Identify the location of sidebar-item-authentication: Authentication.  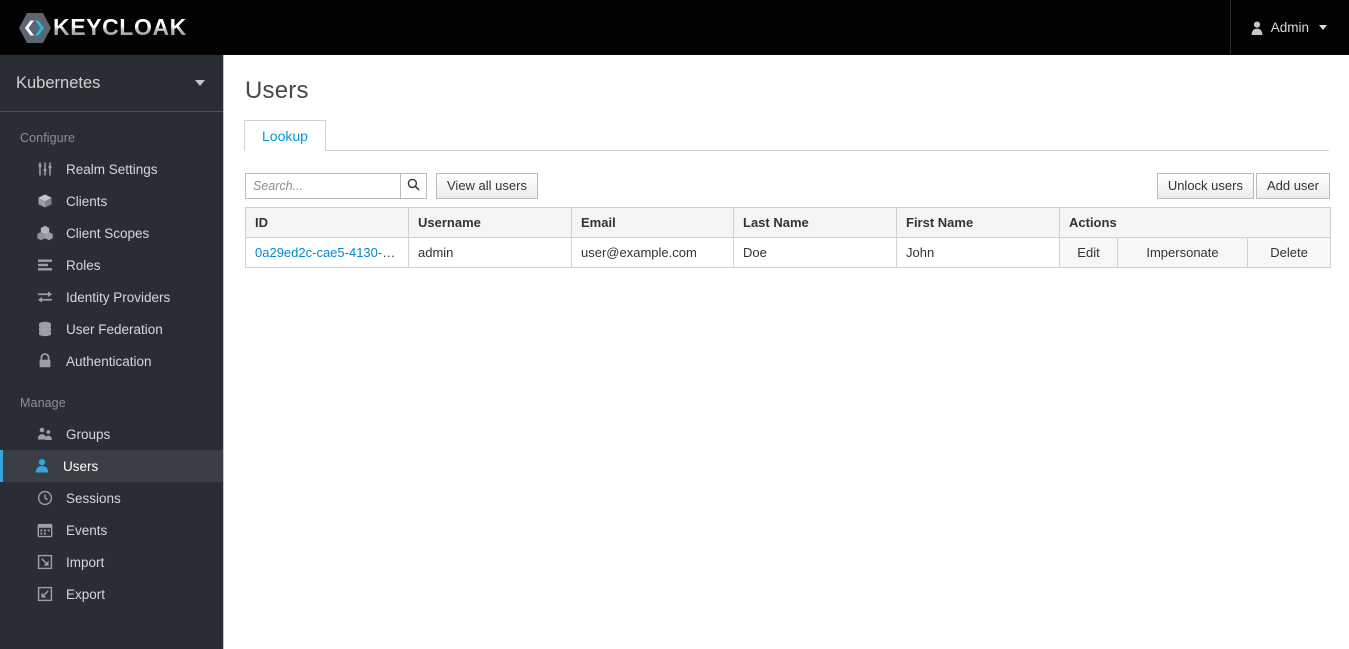
(111, 361).